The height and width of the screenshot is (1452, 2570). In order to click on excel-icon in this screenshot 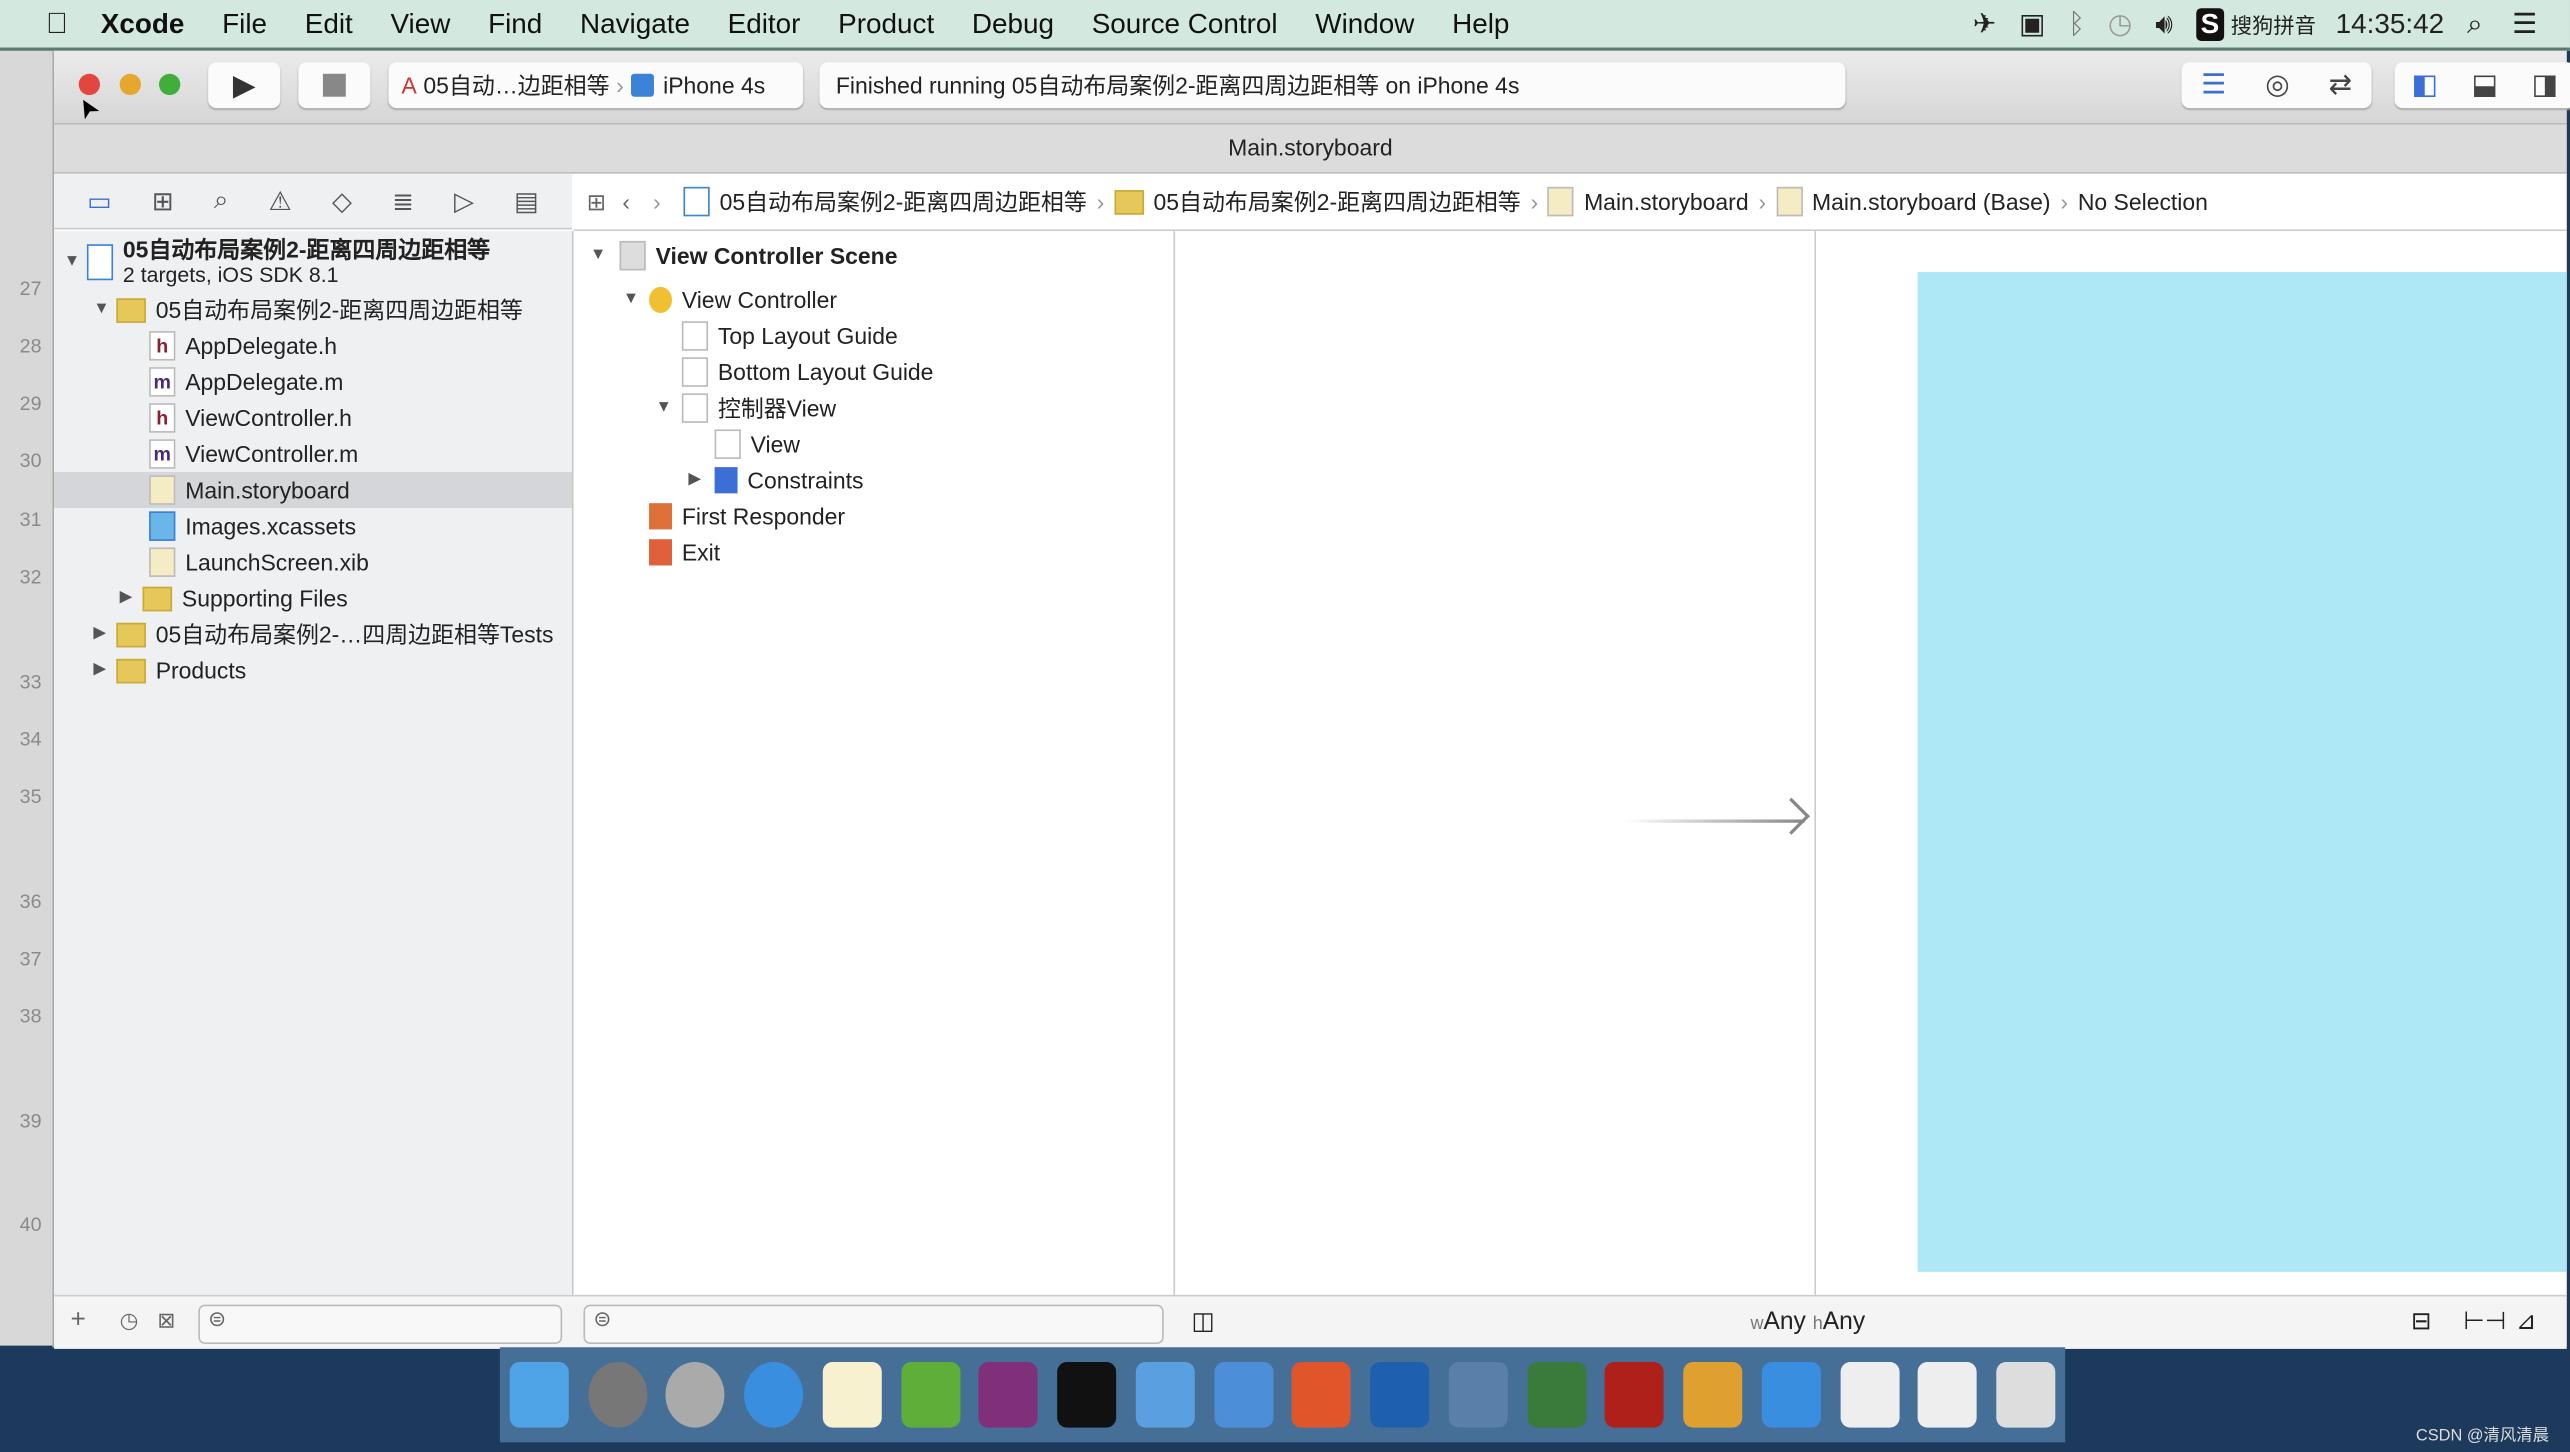, I will do `click(930, 1395)`.